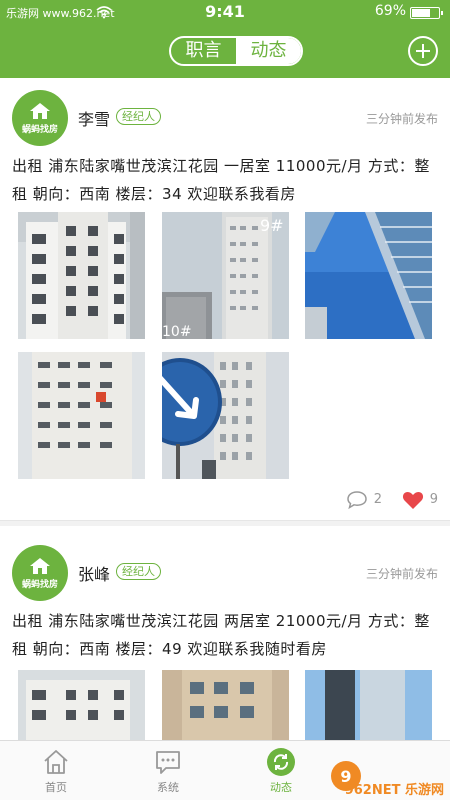  Describe the element at coordinates (390, 11) in the screenshot. I see `battery-percent: 69%` at that location.